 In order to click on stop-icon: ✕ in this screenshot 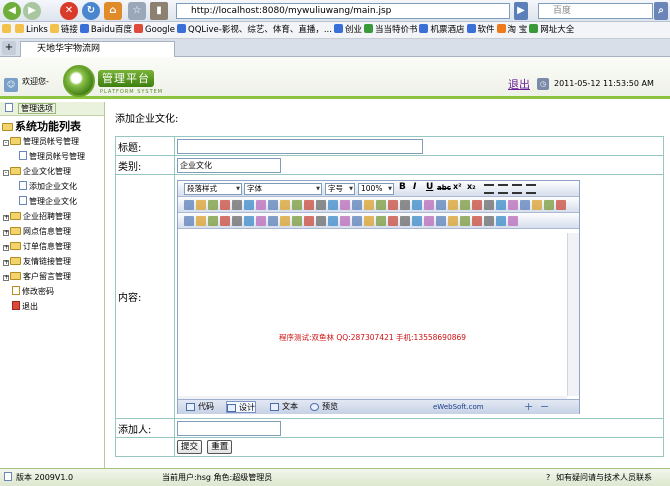, I will do `click(69, 11)`.